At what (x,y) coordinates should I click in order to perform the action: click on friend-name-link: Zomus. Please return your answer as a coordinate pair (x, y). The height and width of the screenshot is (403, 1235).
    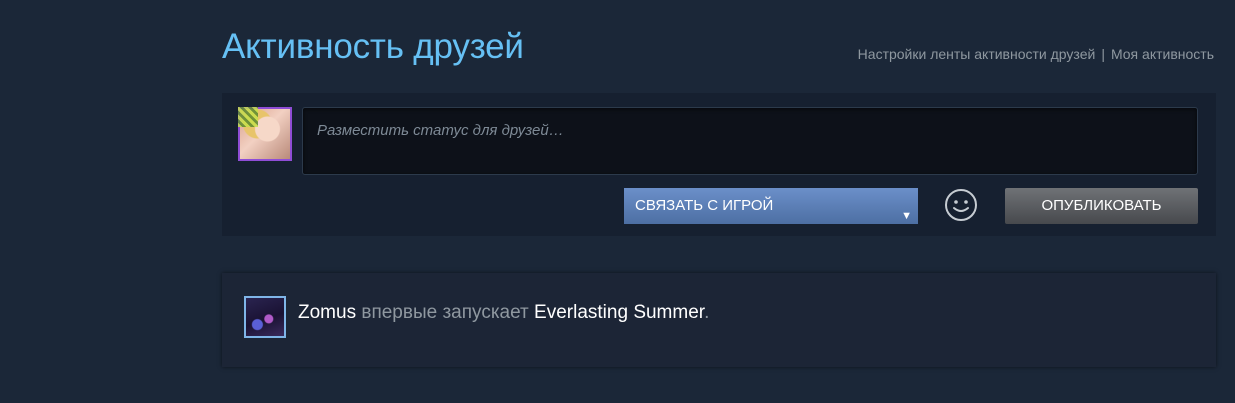
    Looking at the image, I should click on (327, 312).